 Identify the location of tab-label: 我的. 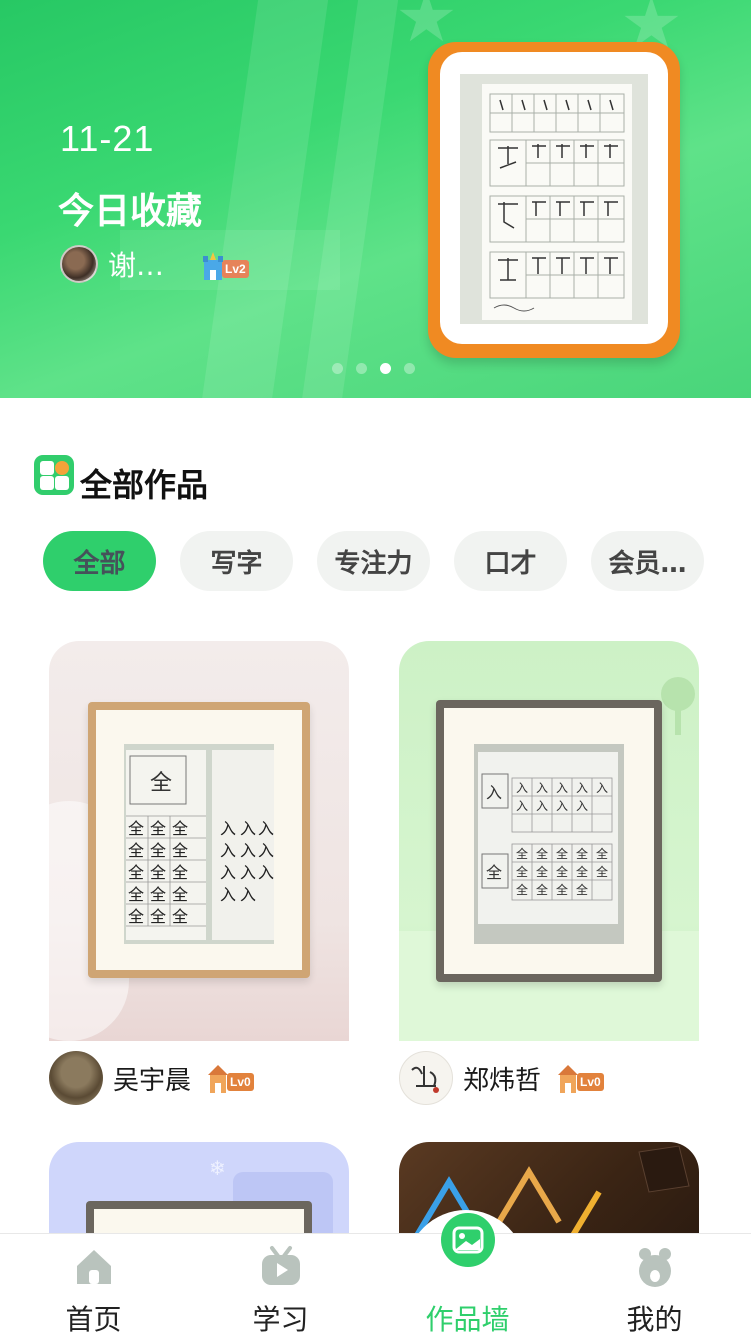
(654, 1319).